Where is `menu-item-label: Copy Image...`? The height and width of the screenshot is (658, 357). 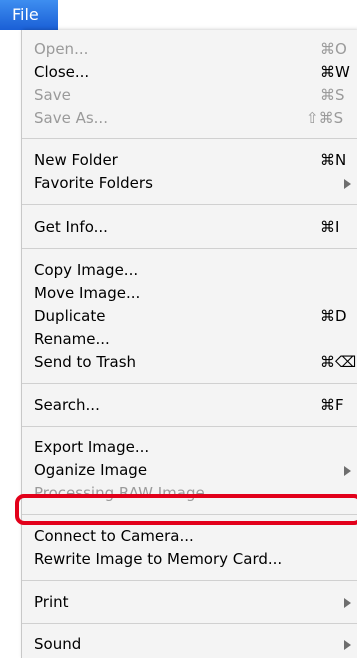 menu-item-label: Copy Image... is located at coordinates (86, 270).